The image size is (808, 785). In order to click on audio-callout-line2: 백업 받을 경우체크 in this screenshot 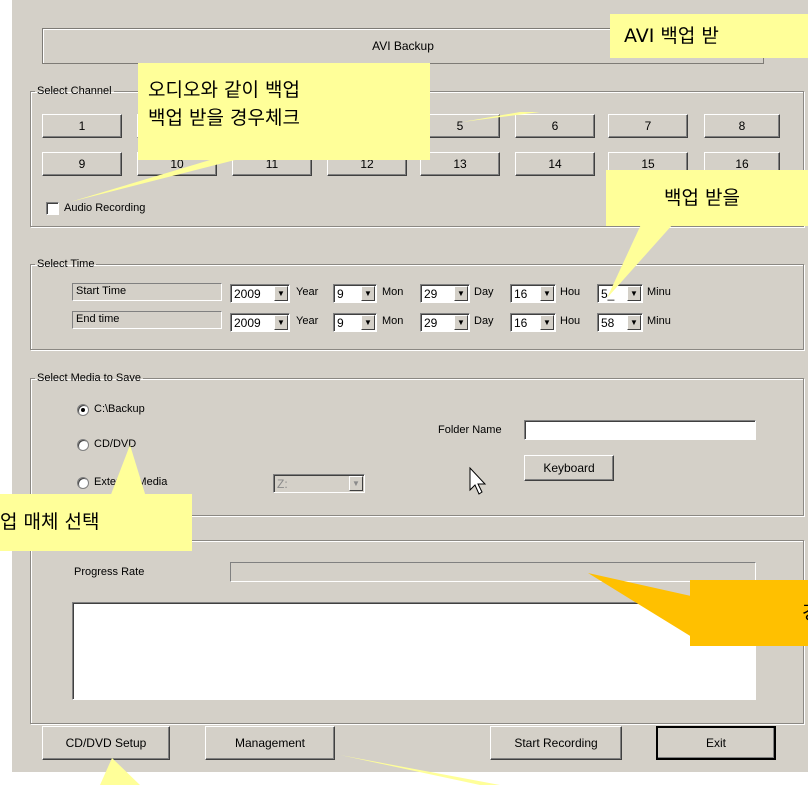, I will do `click(224, 118)`.